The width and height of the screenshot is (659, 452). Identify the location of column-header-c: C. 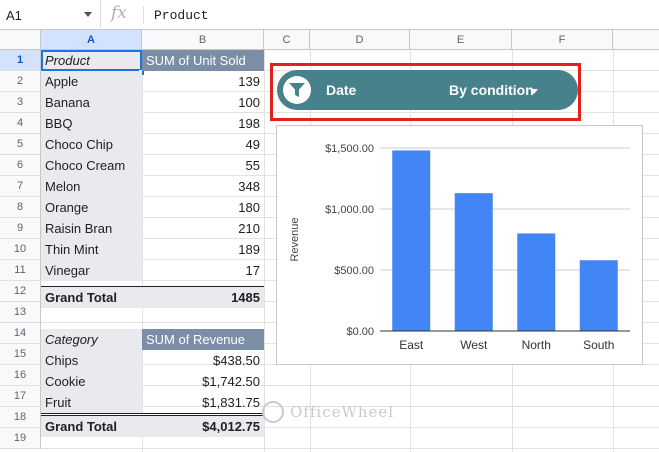
(287, 40).